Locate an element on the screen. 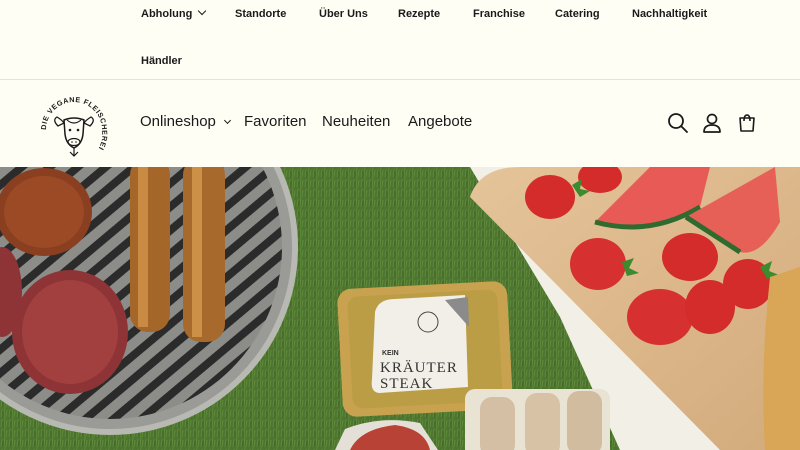 The width and height of the screenshot is (800, 450). nav-item-onlineshop: Onlineshop is located at coordinates (185, 121).